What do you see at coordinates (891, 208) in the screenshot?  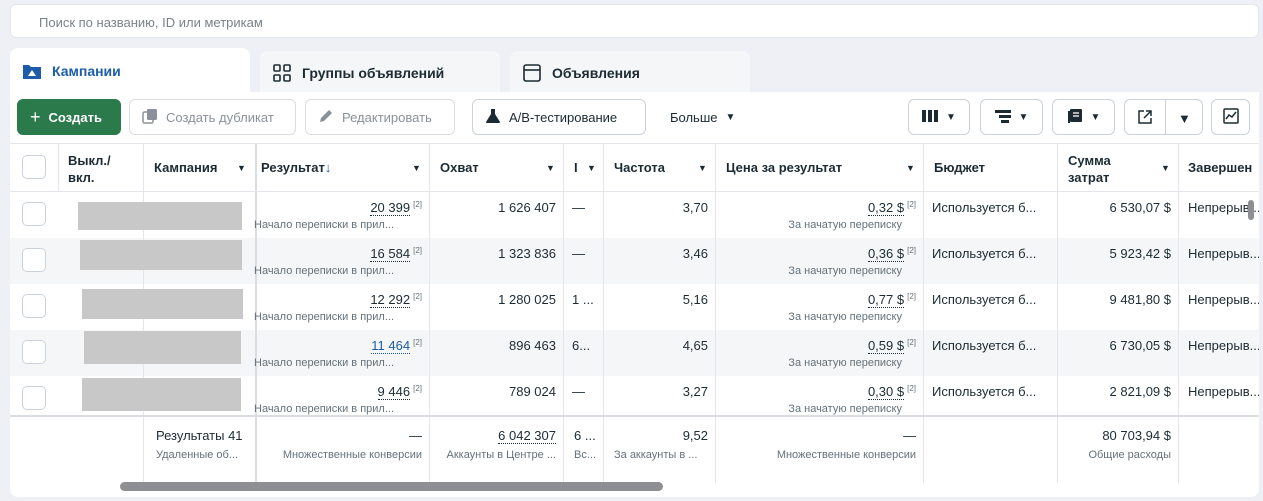 I see `cost-per-result-value: 0,32 $ [2]` at bounding box center [891, 208].